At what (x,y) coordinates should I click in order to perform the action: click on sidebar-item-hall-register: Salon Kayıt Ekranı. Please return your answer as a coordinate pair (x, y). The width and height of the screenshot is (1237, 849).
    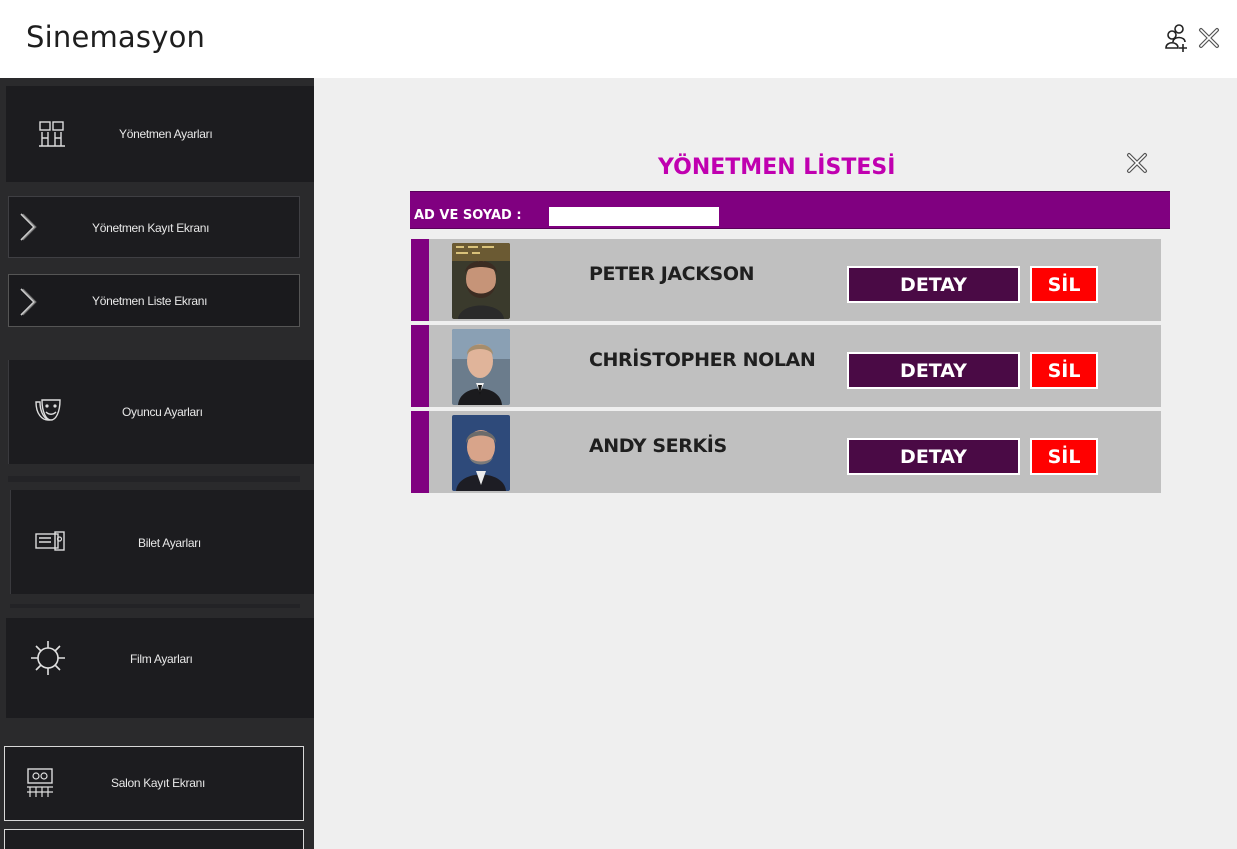
    Looking at the image, I should click on (154, 783).